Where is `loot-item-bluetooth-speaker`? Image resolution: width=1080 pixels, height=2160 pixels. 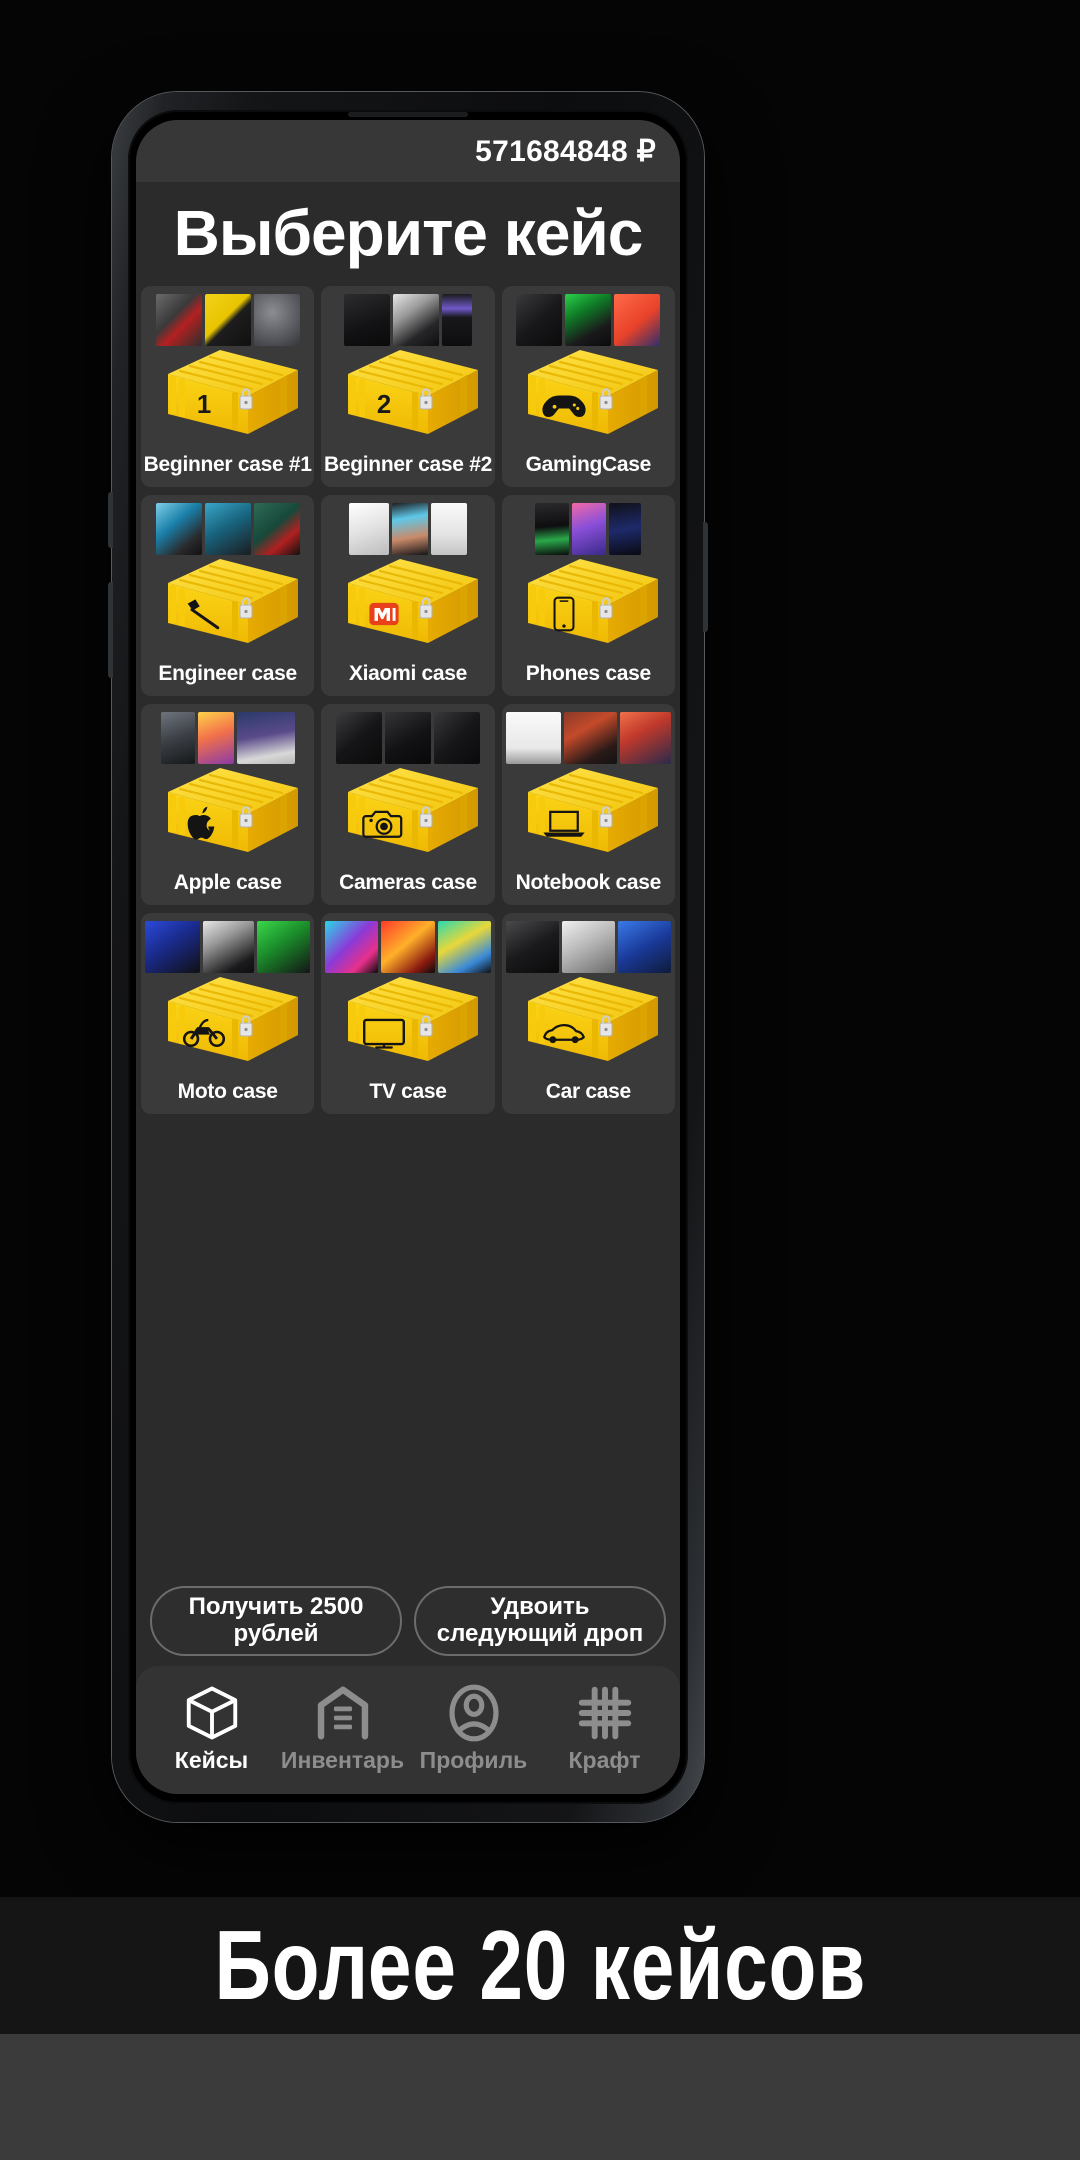 loot-item-bluetooth-speaker is located at coordinates (276, 319).